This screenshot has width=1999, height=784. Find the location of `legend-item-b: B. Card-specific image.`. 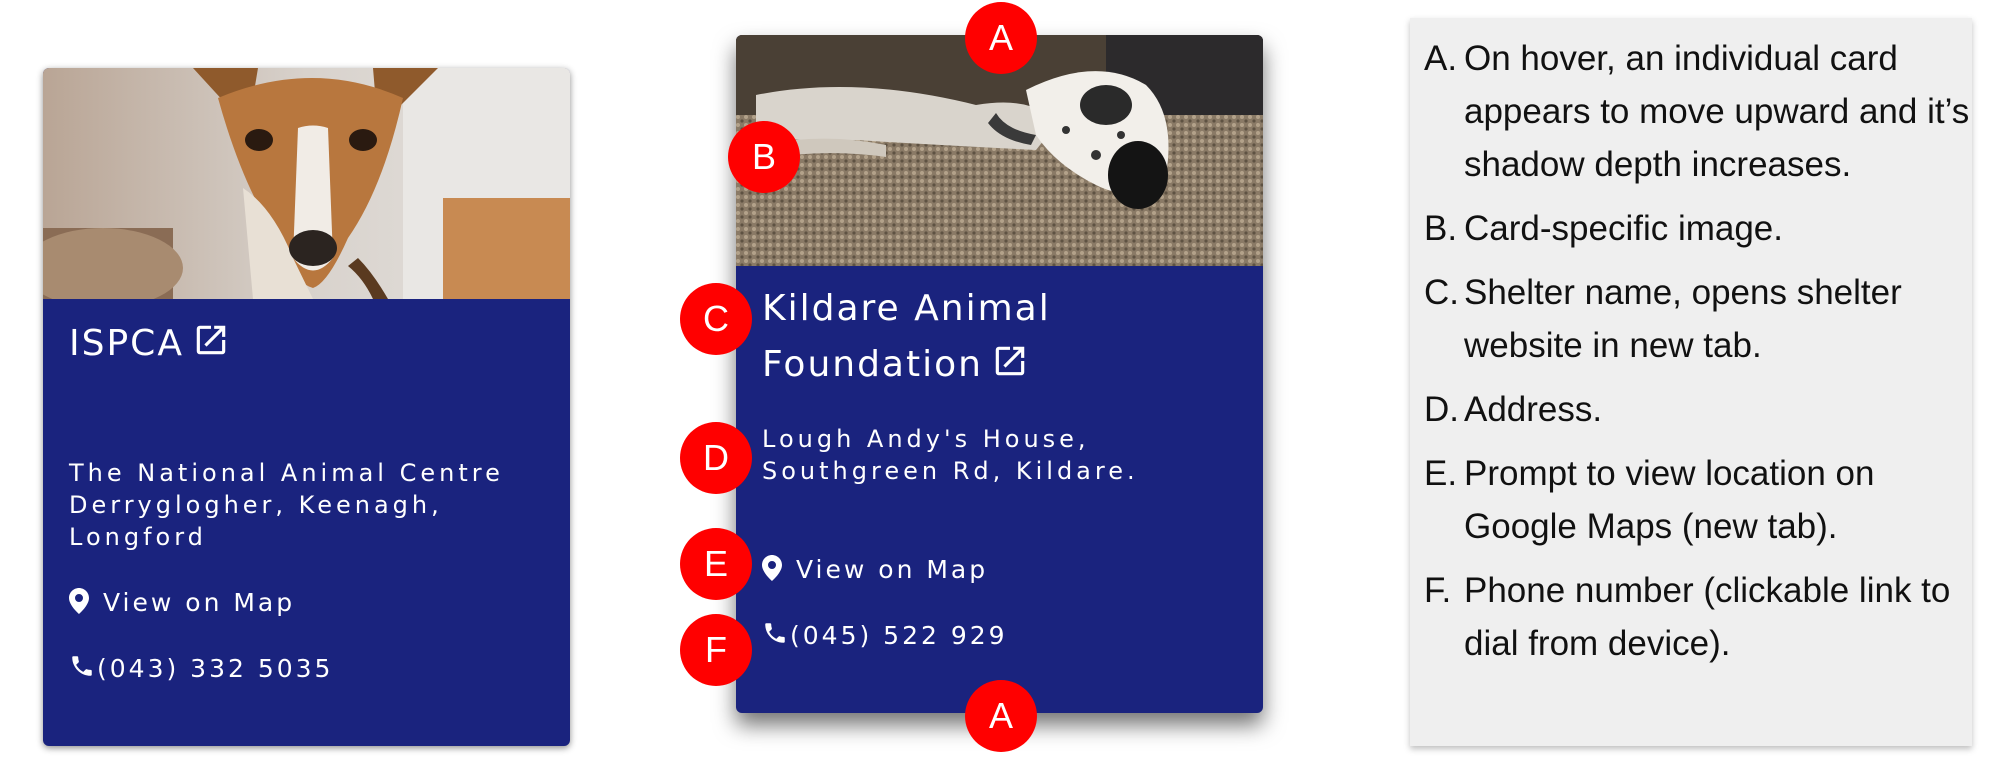

legend-item-b: B. Card-specific image. is located at coordinates (1698, 228).